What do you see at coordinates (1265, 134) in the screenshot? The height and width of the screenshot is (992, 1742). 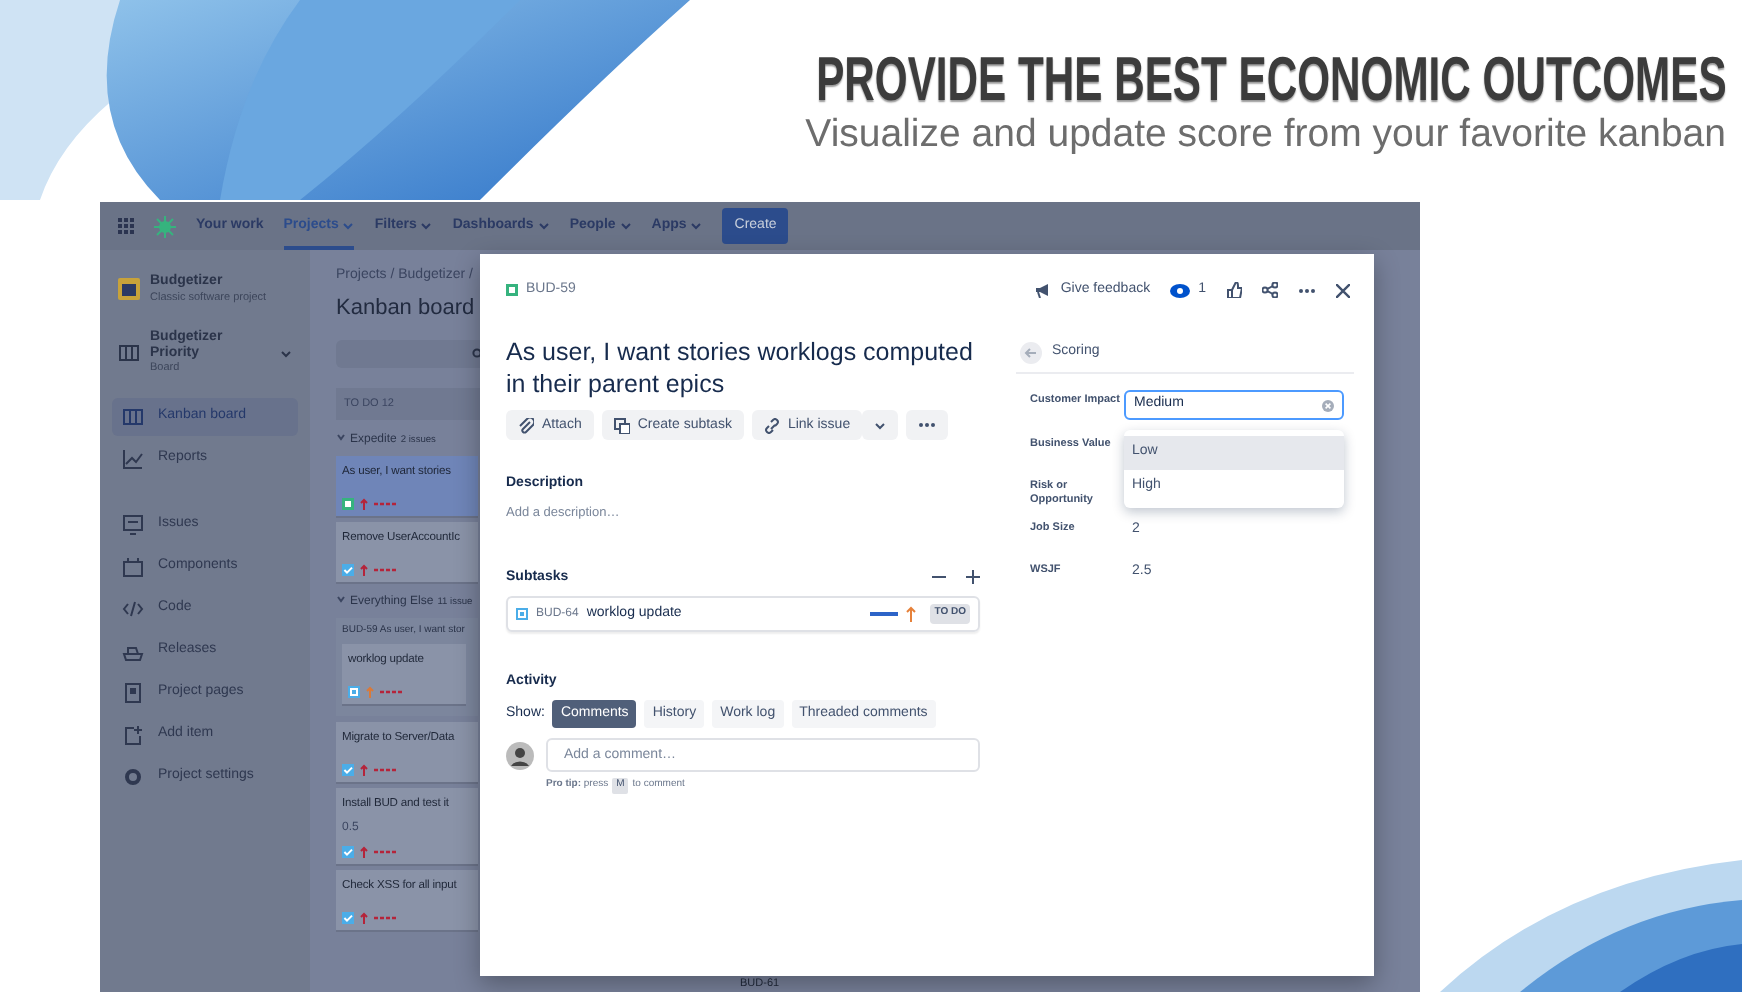 I see `subtitle: Visualize and update score from your favorite kanban` at bounding box center [1265, 134].